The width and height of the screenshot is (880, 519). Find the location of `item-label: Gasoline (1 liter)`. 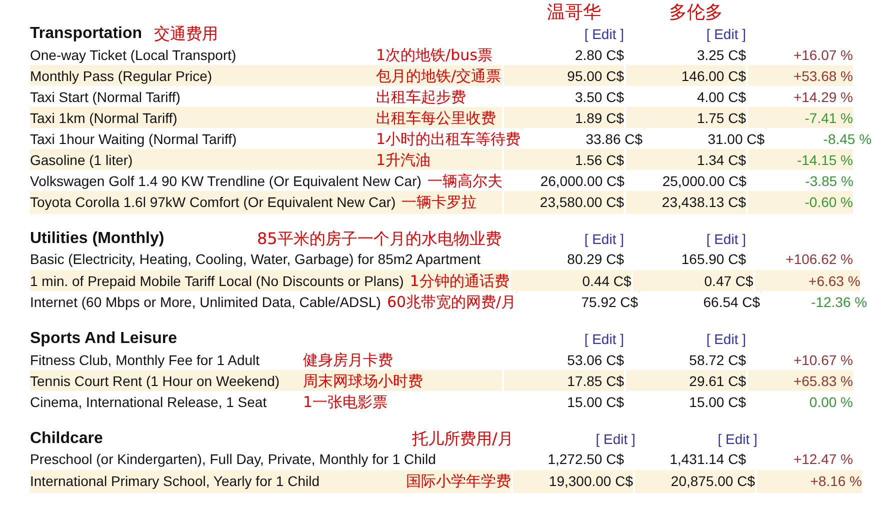

item-label: Gasoline (1 liter) is located at coordinates (81, 160).